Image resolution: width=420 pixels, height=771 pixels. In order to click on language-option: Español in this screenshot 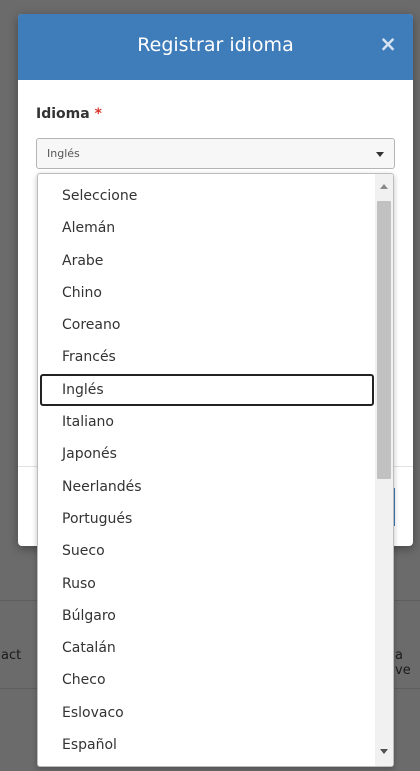, I will do `click(206, 745)`.